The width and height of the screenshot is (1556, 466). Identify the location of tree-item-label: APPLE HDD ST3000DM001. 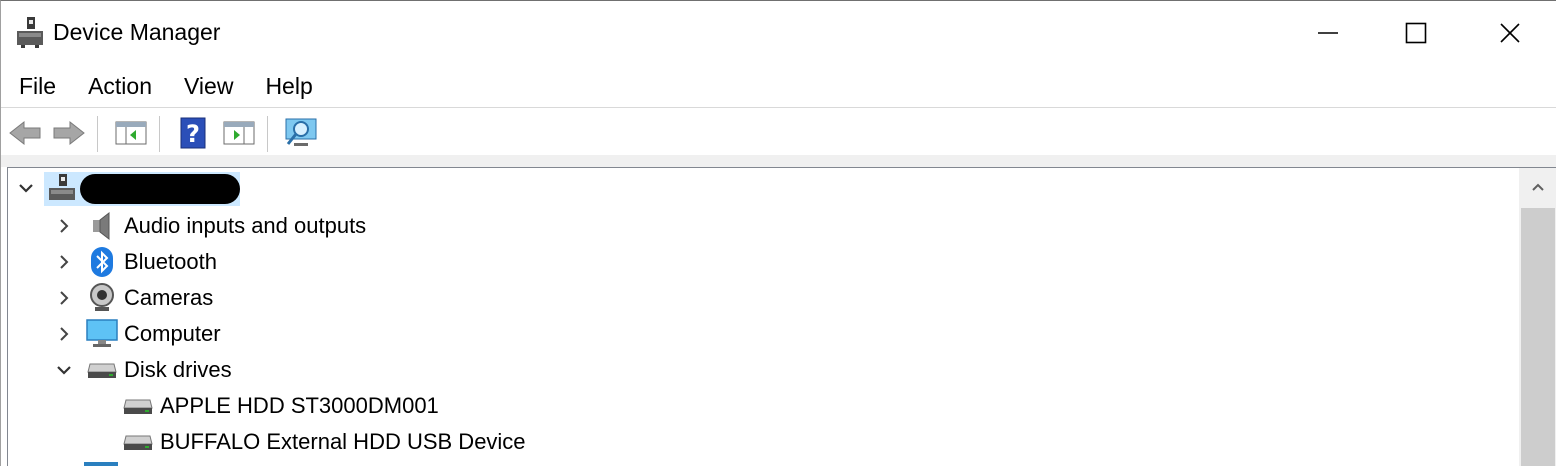
(299, 405).